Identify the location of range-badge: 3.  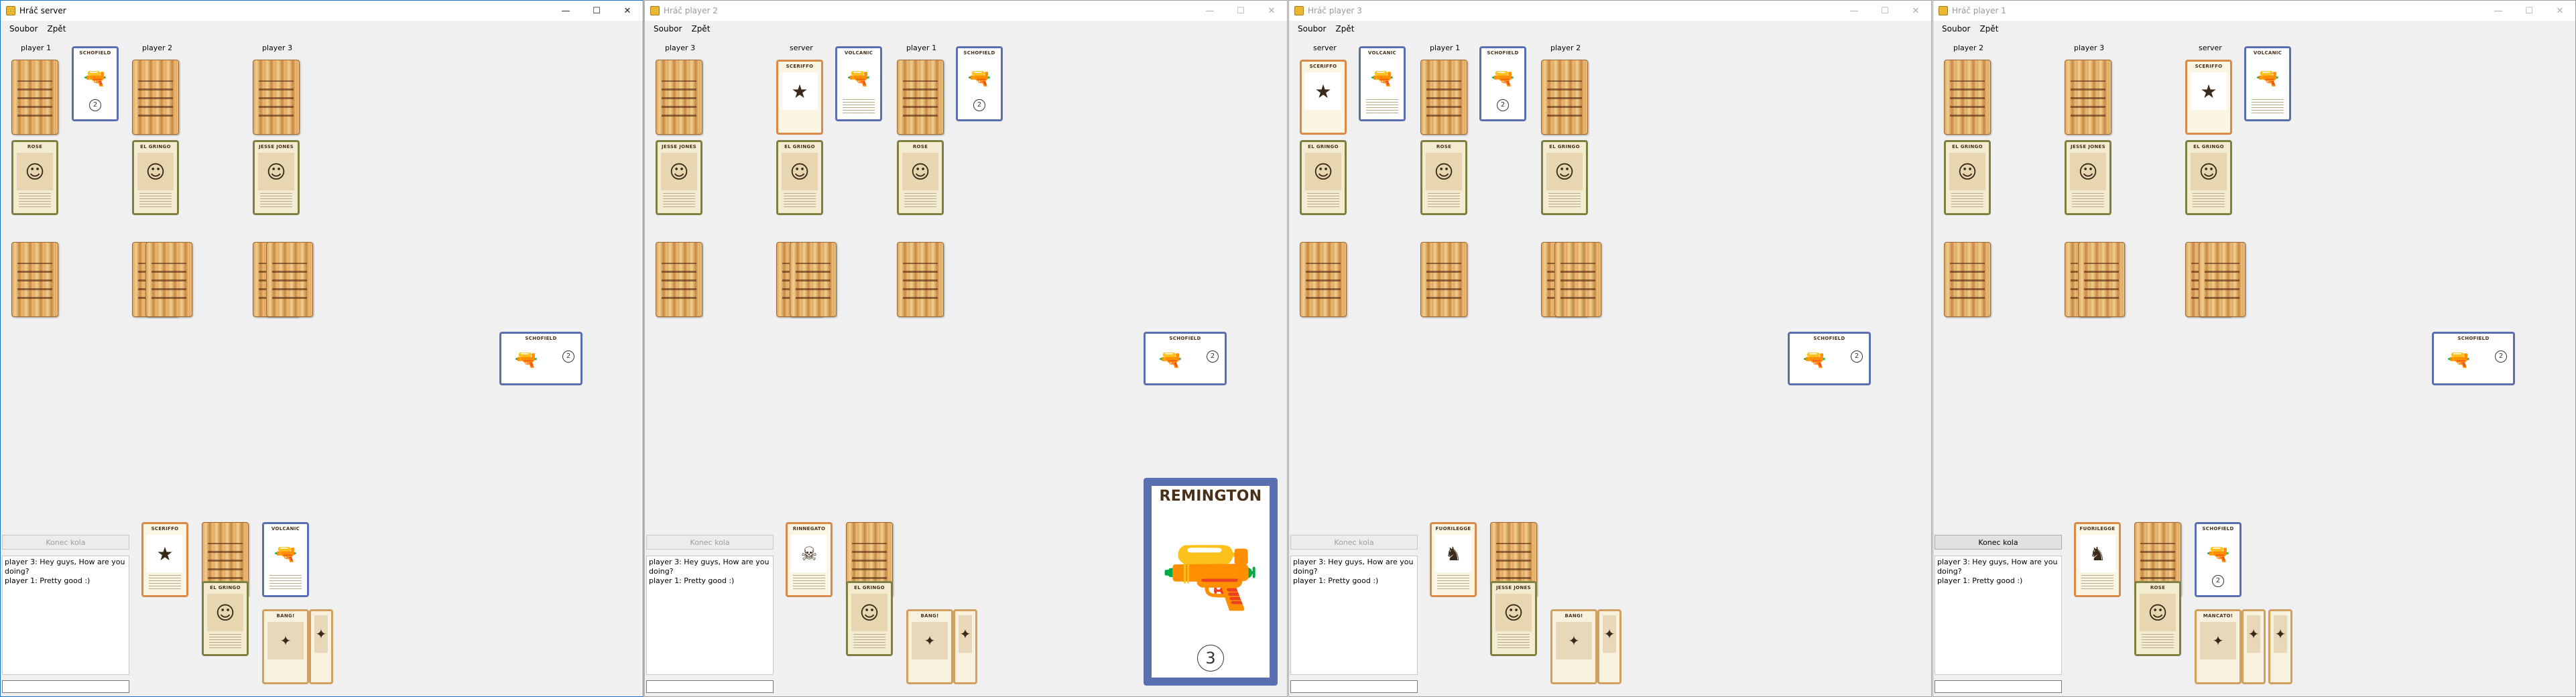
(1211, 658).